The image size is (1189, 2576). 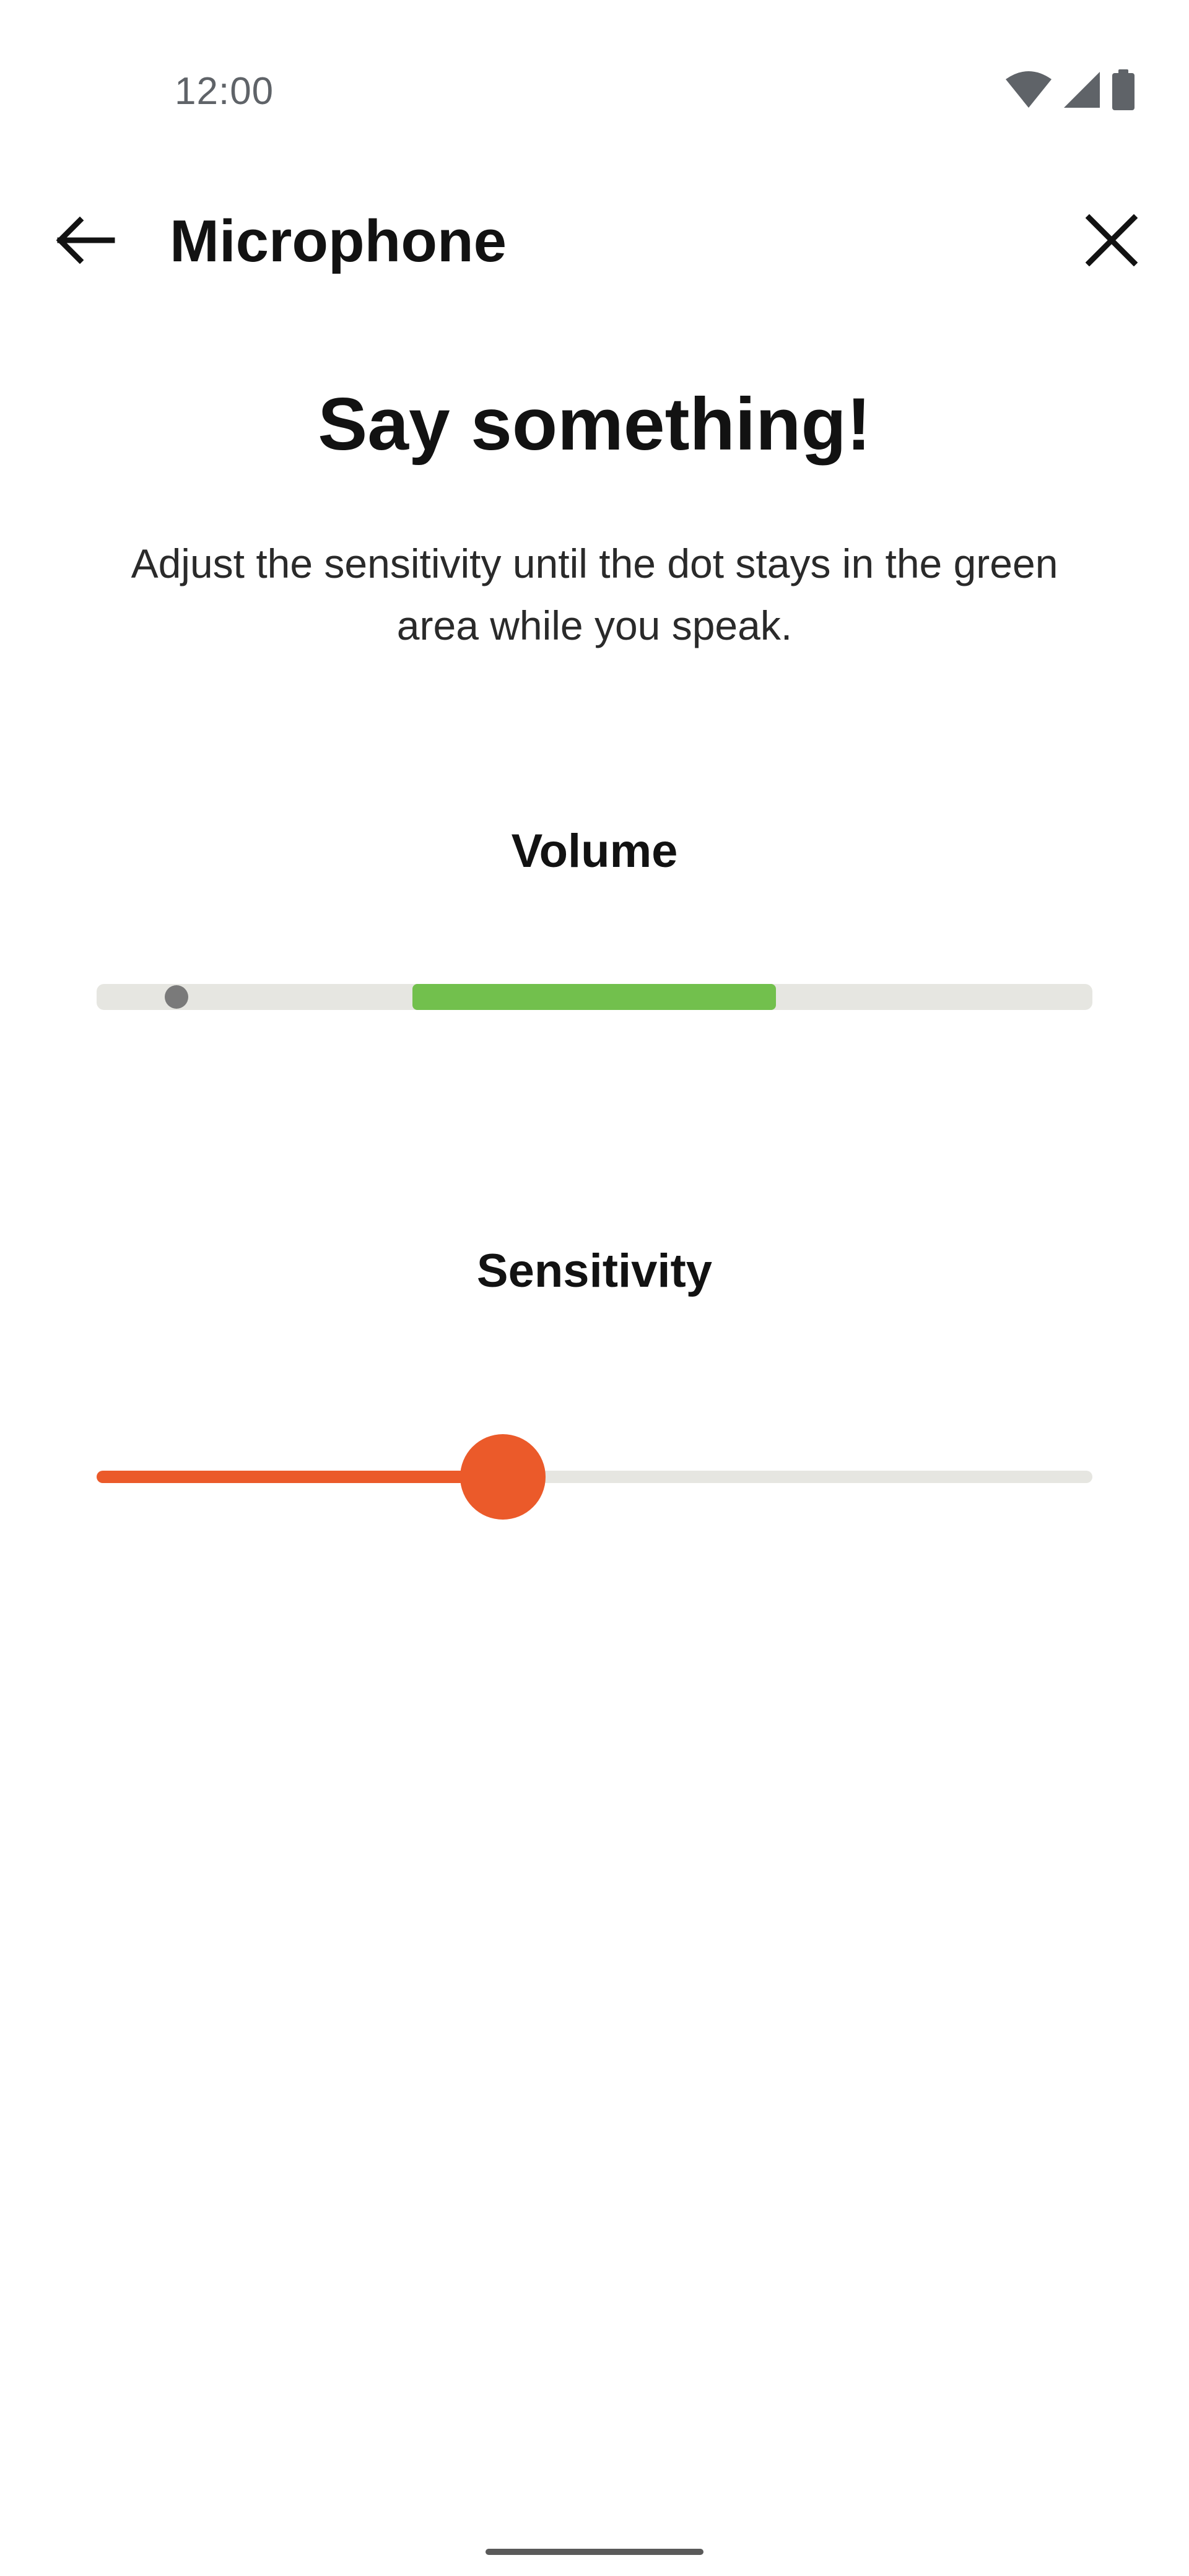 I want to click on app-bar: Microphone, so click(x=594, y=241).